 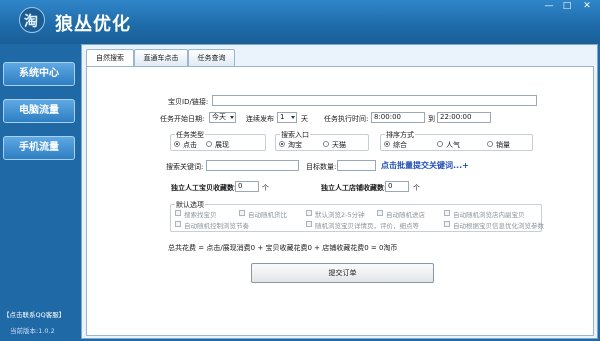 What do you see at coordinates (300, 22) in the screenshot?
I see `title-bar: 淘 狼丛优化 — □ ✕` at bounding box center [300, 22].